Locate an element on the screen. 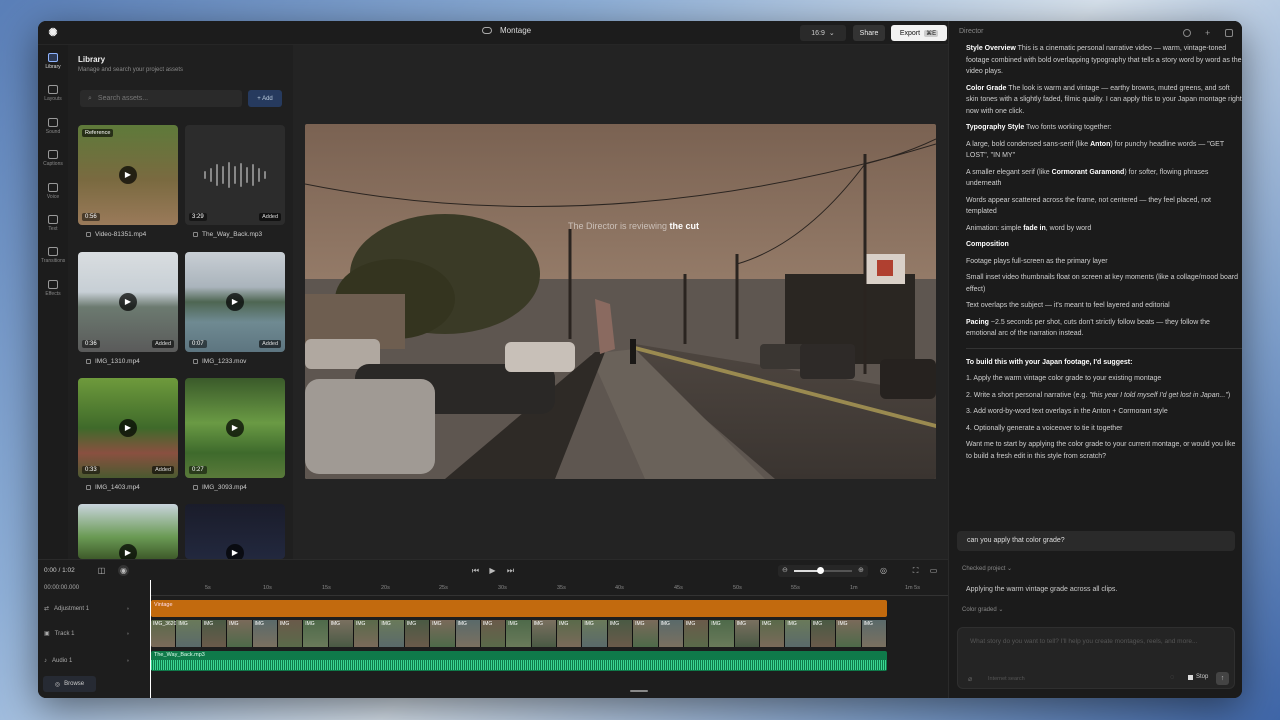 The image size is (1280, 720). rail-item-layouts: Layouts is located at coordinates (53, 93).